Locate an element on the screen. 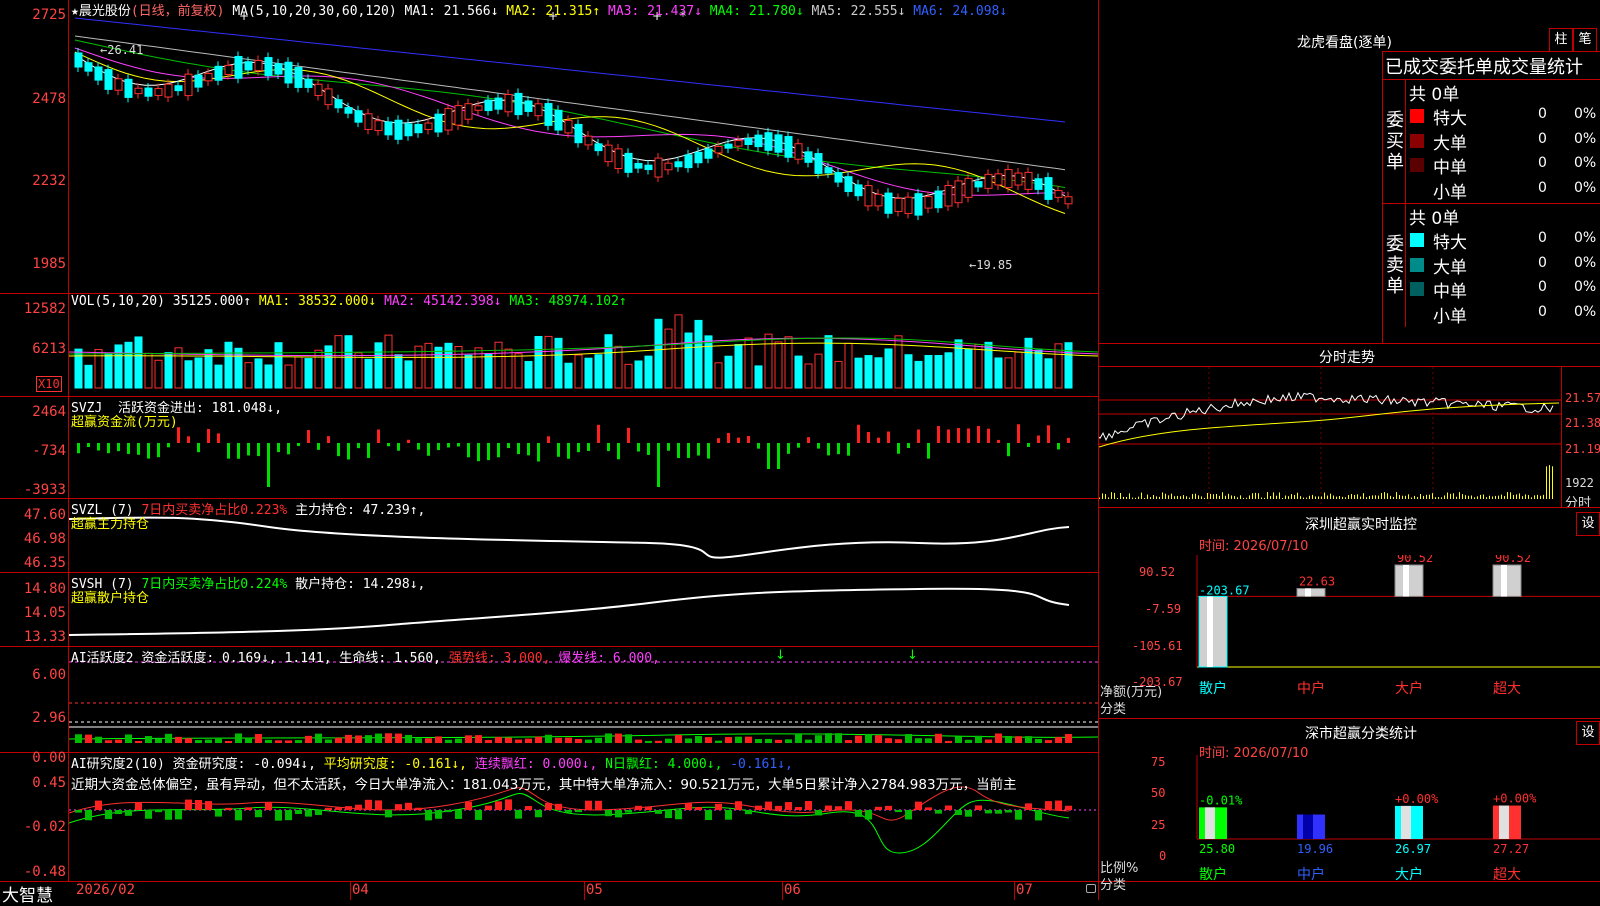 The image size is (1600, 906). ai-research-item5: -0.161↓, is located at coordinates (761, 764).